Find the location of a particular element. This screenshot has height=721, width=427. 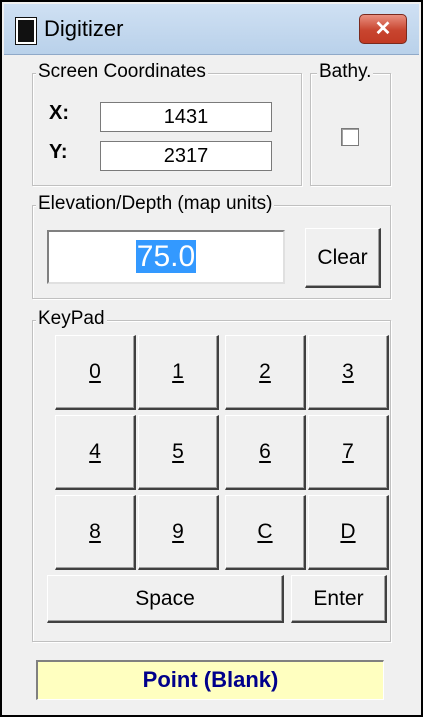

window-title: Digitizer is located at coordinates (84, 28).